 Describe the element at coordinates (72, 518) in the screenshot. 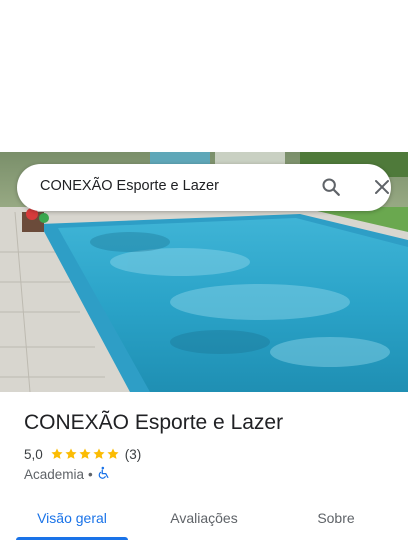

I see `tab-overview: Visão geral` at that location.